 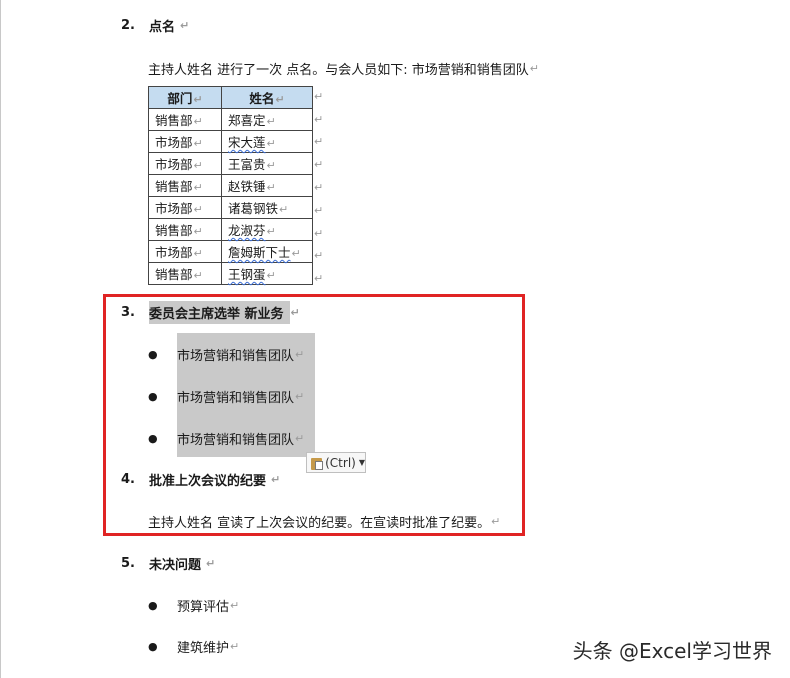 I want to click on list-item: ● 预算评估 ↵, so click(x=193, y=605).